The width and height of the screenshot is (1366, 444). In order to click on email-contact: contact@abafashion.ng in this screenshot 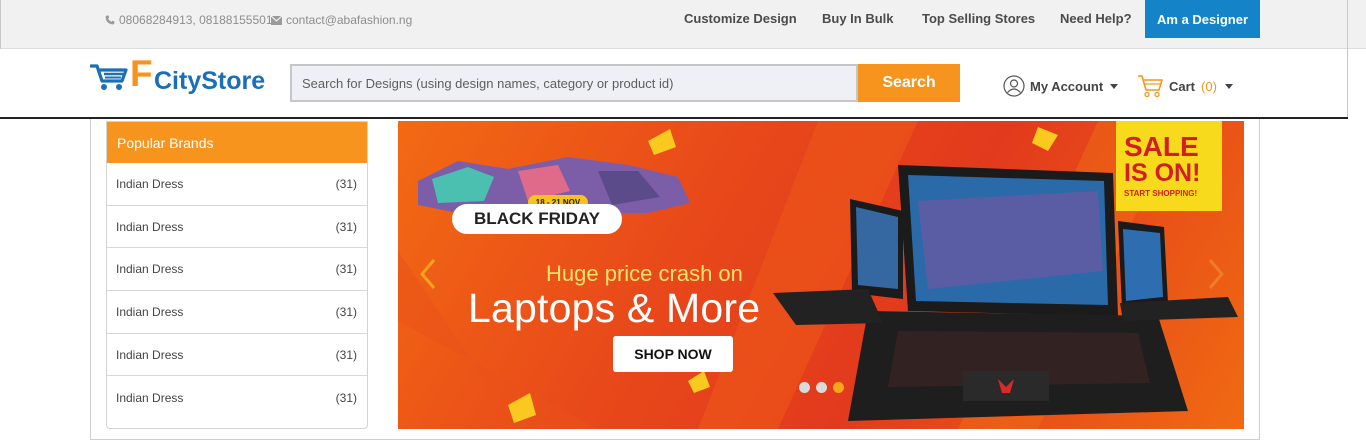, I will do `click(341, 20)`.